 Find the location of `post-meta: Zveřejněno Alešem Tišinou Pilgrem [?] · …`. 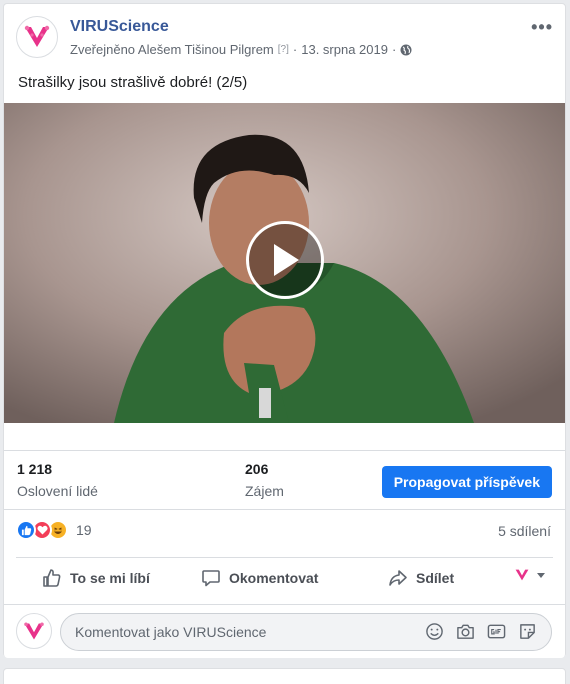

post-meta: Zveřejněno Alešem Tišinou Pilgrem [?] · … is located at coordinates (241, 49).